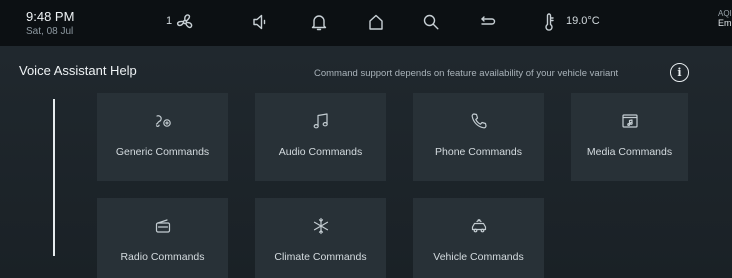 The height and width of the screenshot is (278, 732). Describe the element at coordinates (431, 22) in the screenshot. I see `search-icon` at that location.